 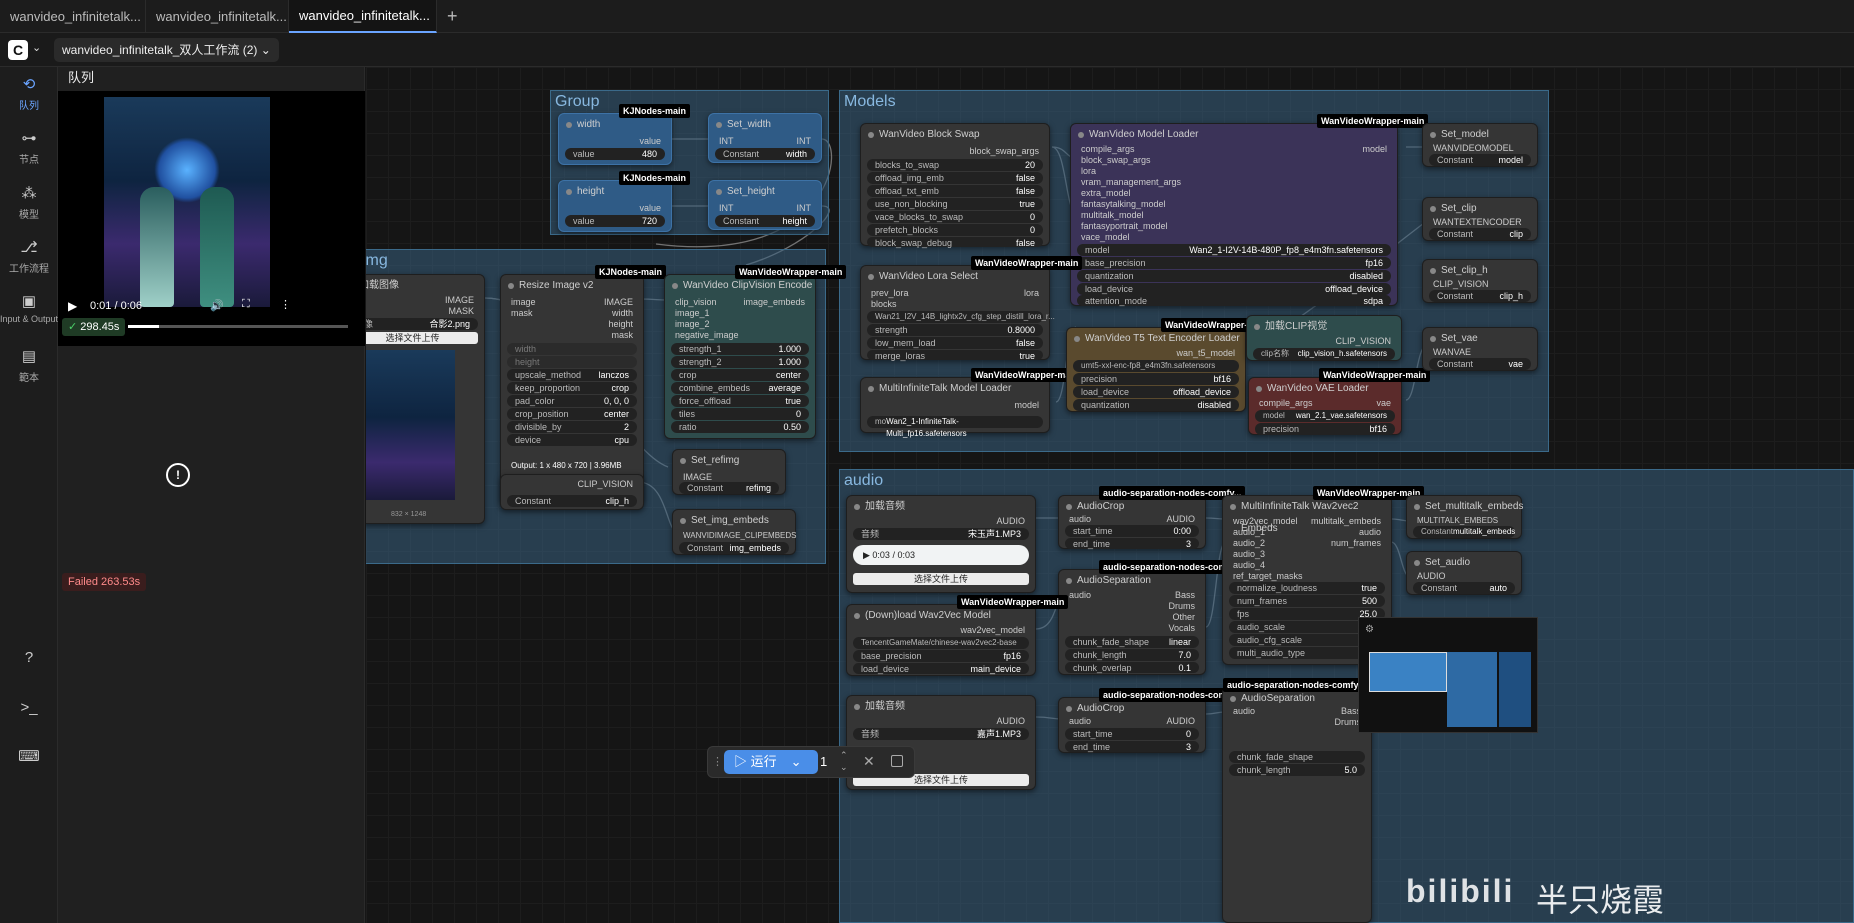 I want to click on output-port: Bass, so click(x=1185, y=595).